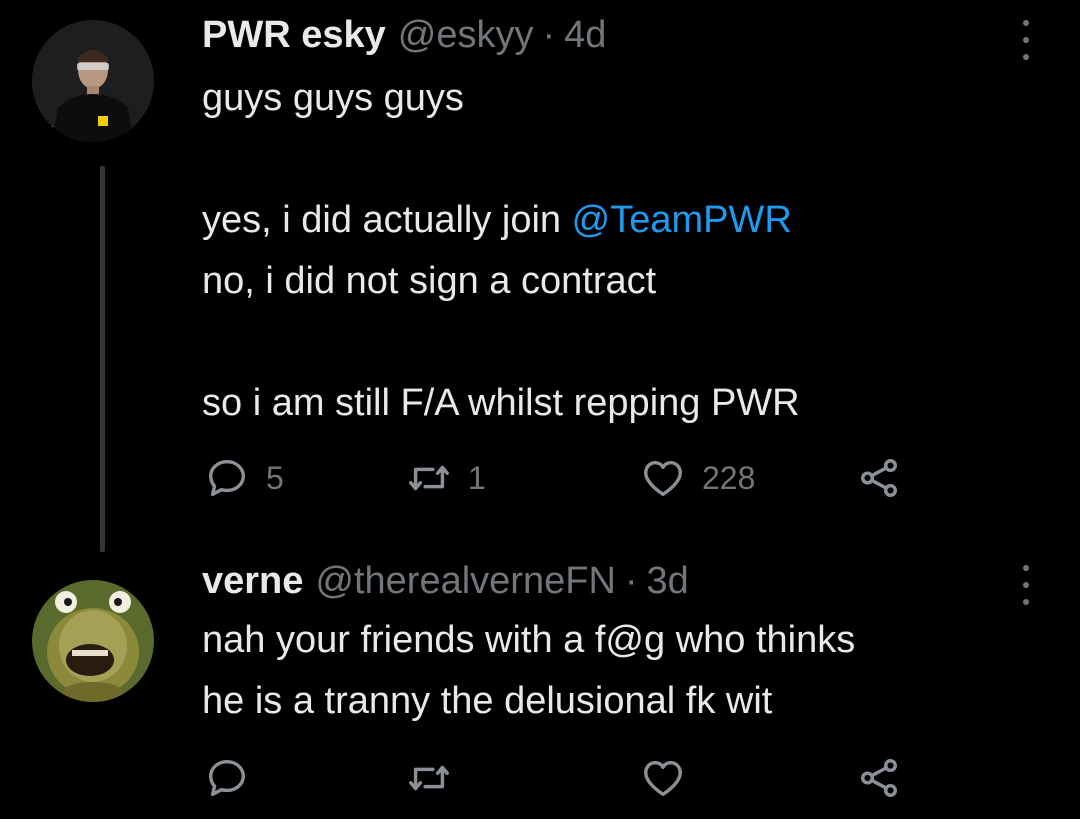 The width and height of the screenshot is (1080, 819). What do you see at coordinates (477, 477) in the screenshot?
I see `retweet-count: 1` at bounding box center [477, 477].